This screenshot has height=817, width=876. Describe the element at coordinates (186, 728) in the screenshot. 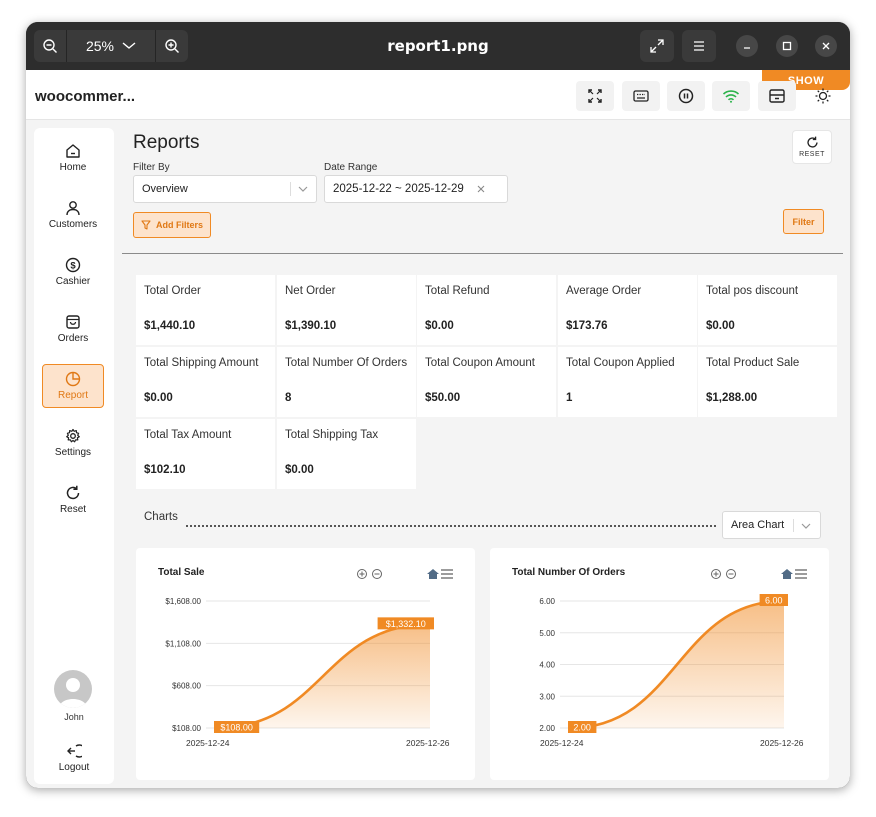

I see `y-tick-label: $108.00` at that location.